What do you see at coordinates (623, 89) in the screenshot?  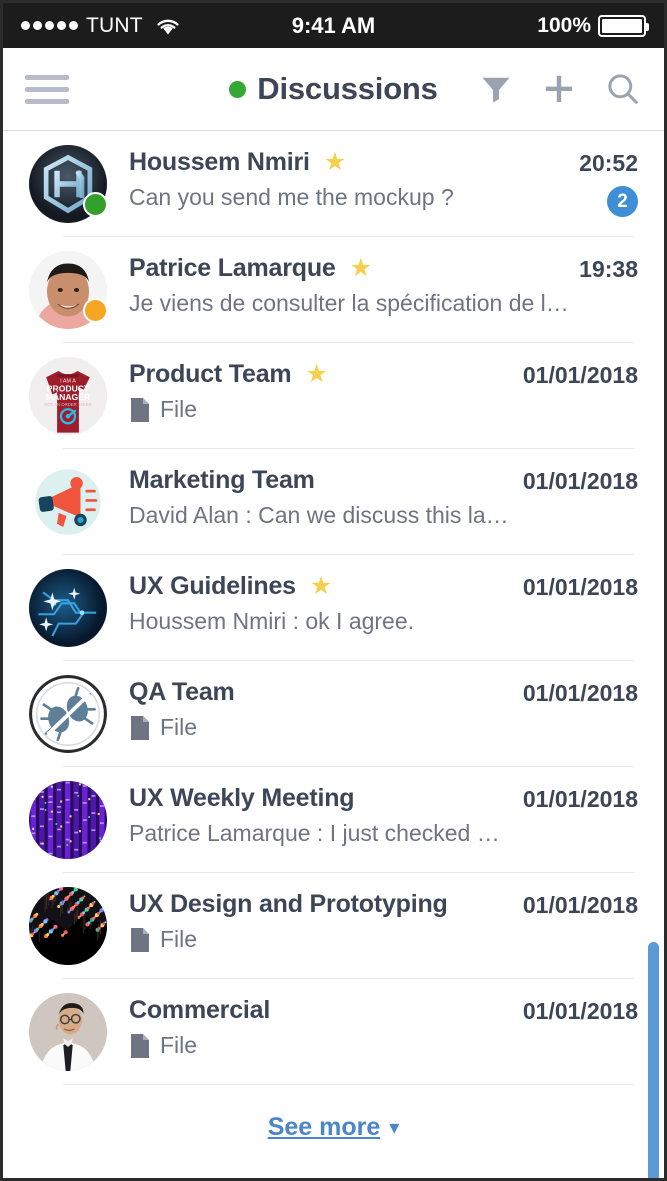 I see `search-icon` at bounding box center [623, 89].